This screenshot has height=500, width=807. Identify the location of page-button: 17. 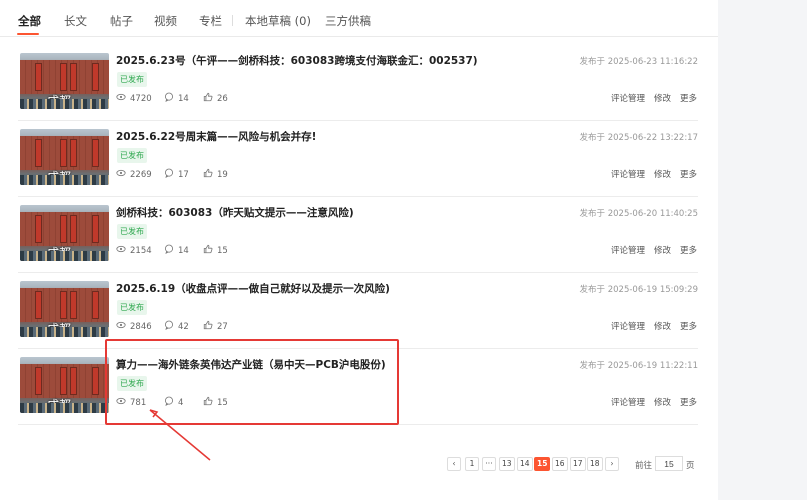
(578, 464).